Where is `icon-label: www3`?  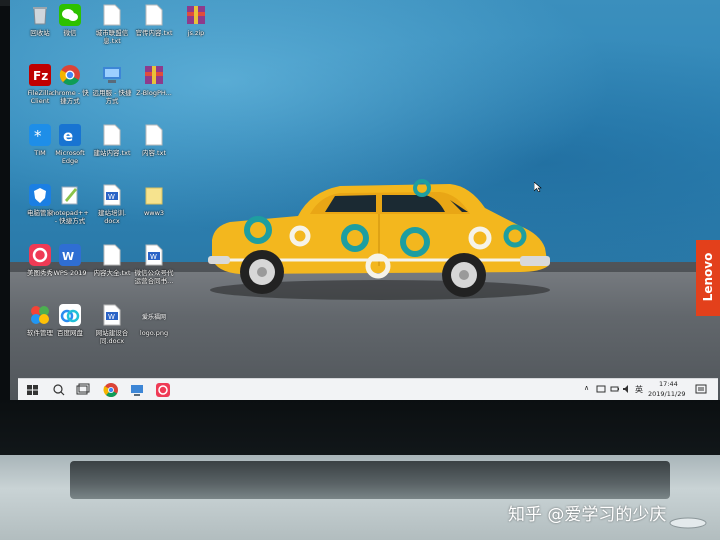
icon-label: www3 is located at coordinates (154, 213).